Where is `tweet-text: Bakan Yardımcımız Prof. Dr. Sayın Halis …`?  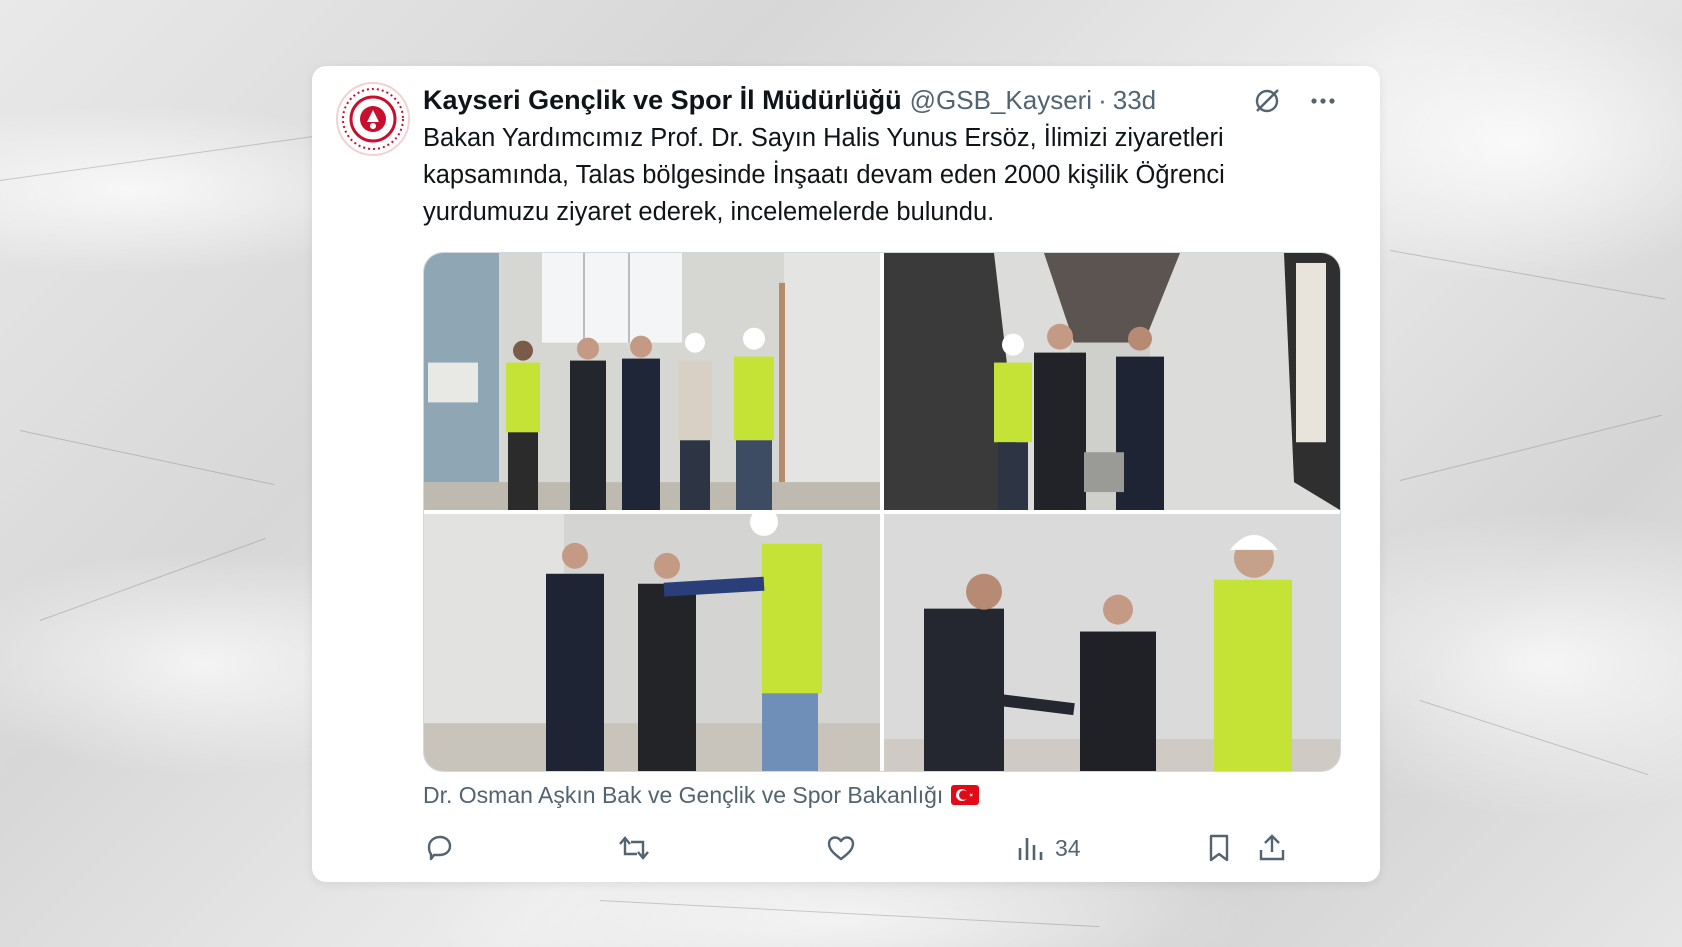
tweet-text: Bakan Yardımcımız Prof. Dr. Sayın Halis … is located at coordinates (824, 175).